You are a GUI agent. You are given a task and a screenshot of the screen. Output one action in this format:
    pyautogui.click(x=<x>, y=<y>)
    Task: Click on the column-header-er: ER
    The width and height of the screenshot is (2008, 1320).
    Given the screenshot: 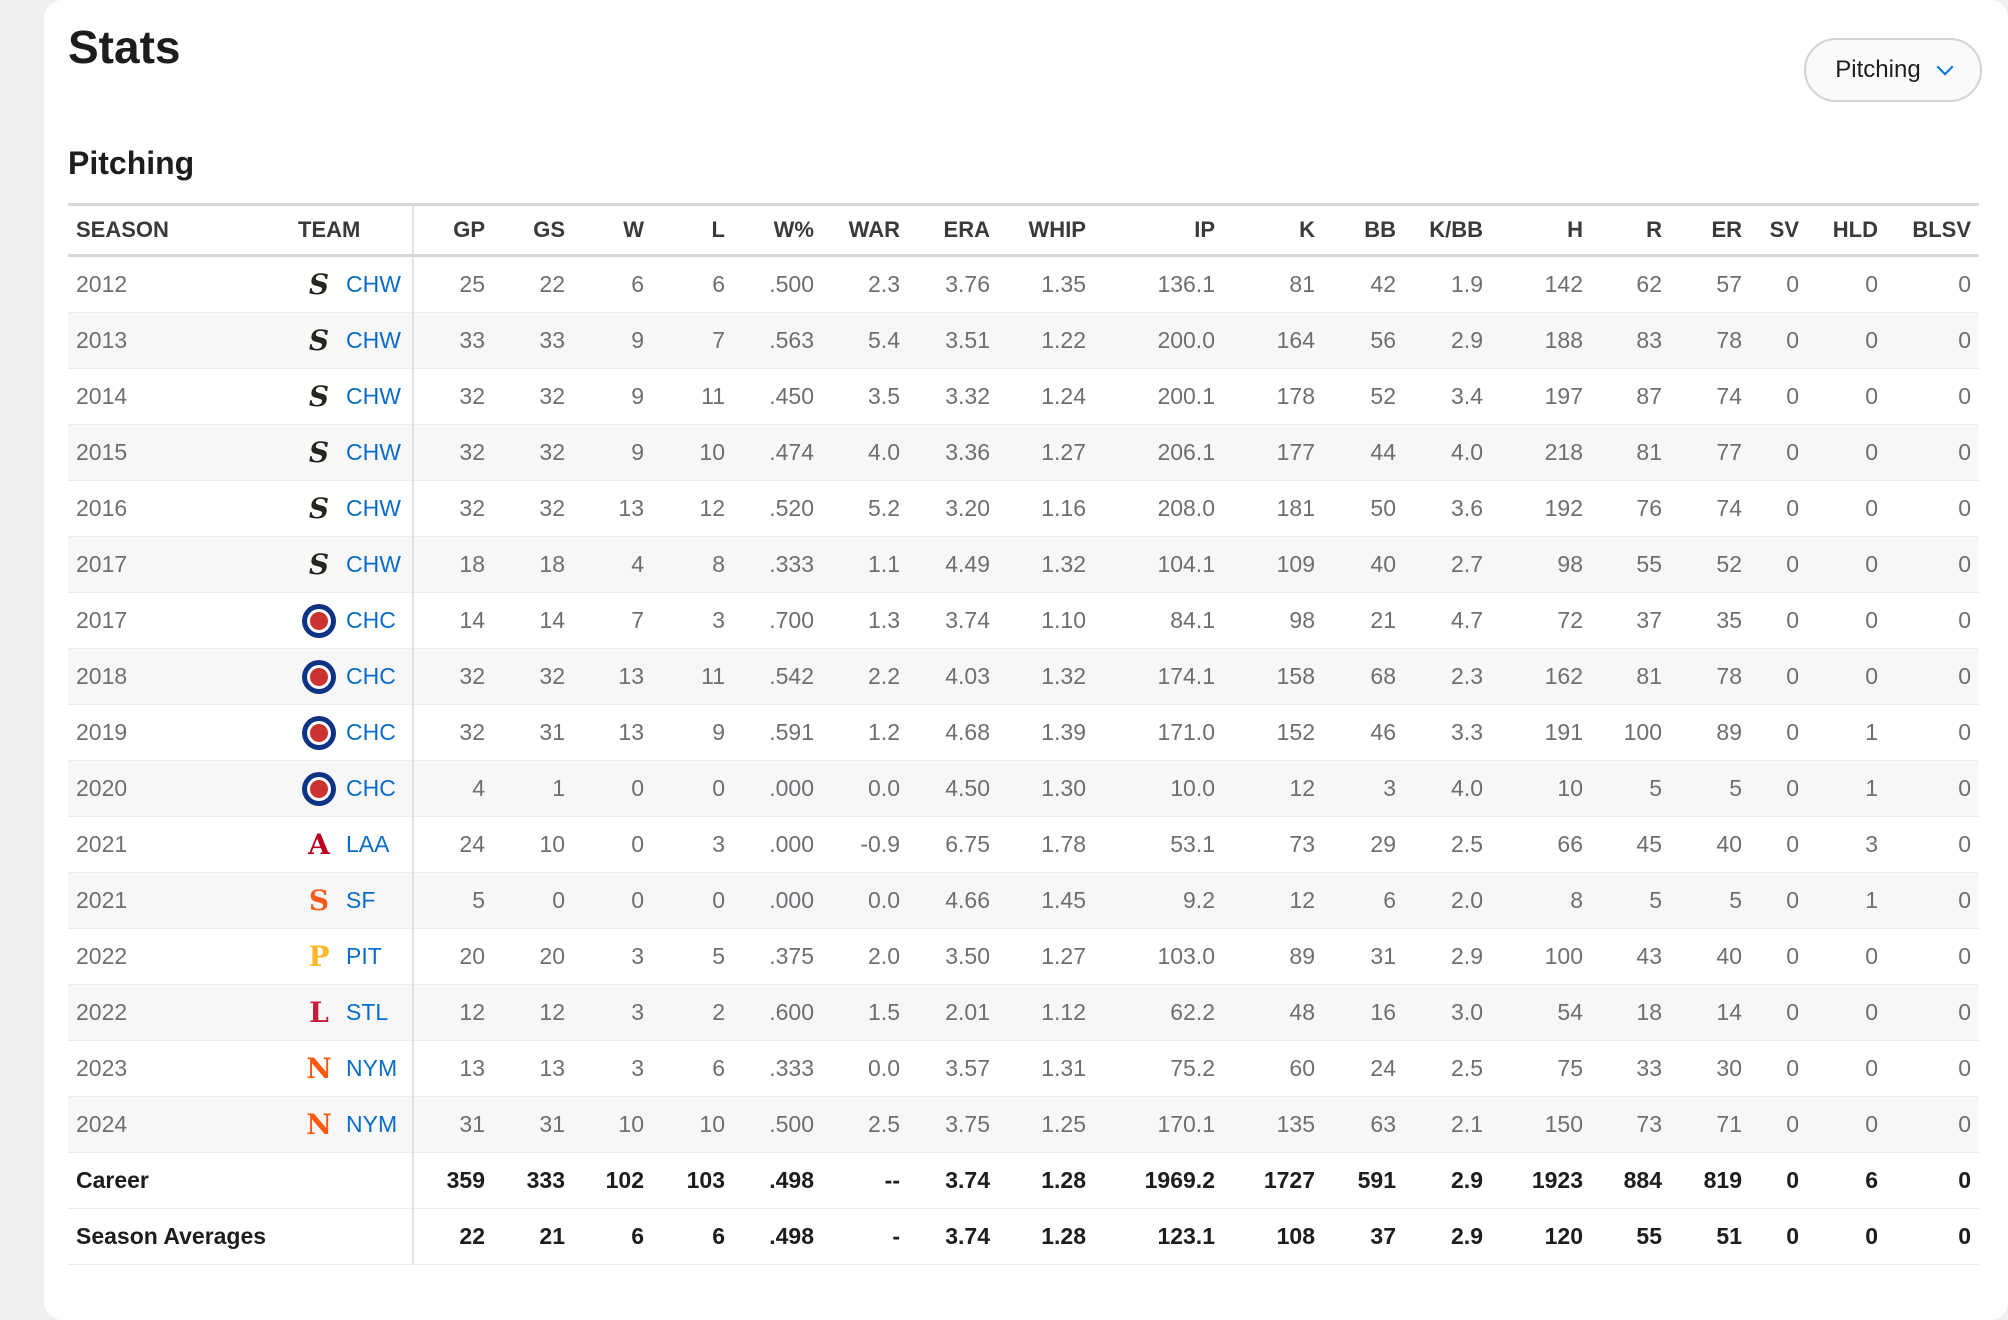 What is the action you would take?
    pyautogui.click(x=1710, y=230)
    